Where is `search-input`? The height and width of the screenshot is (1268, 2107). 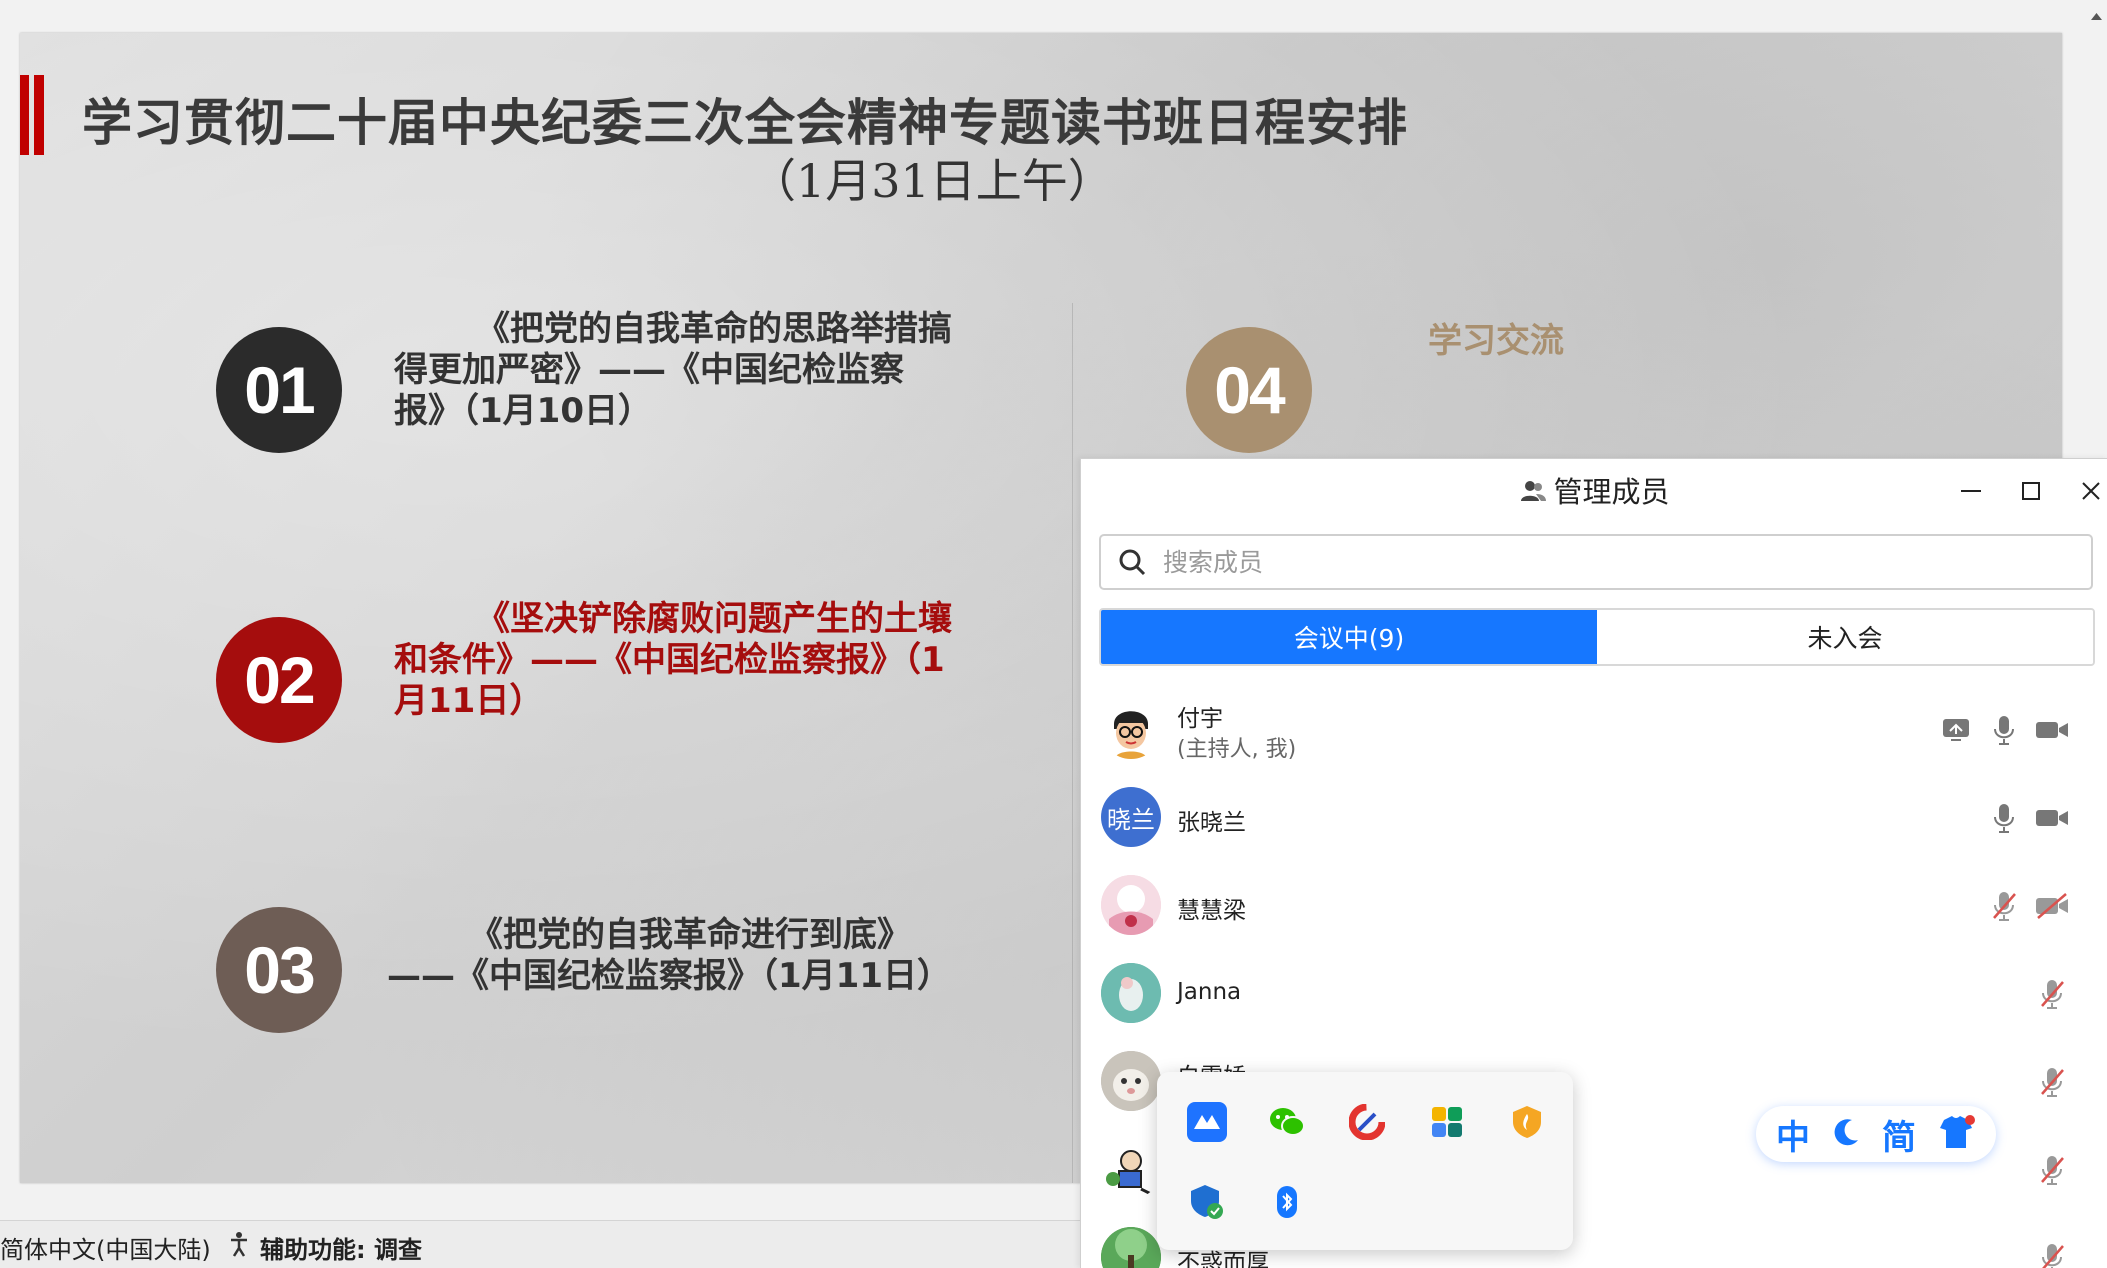 search-input is located at coordinates (1613, 562).